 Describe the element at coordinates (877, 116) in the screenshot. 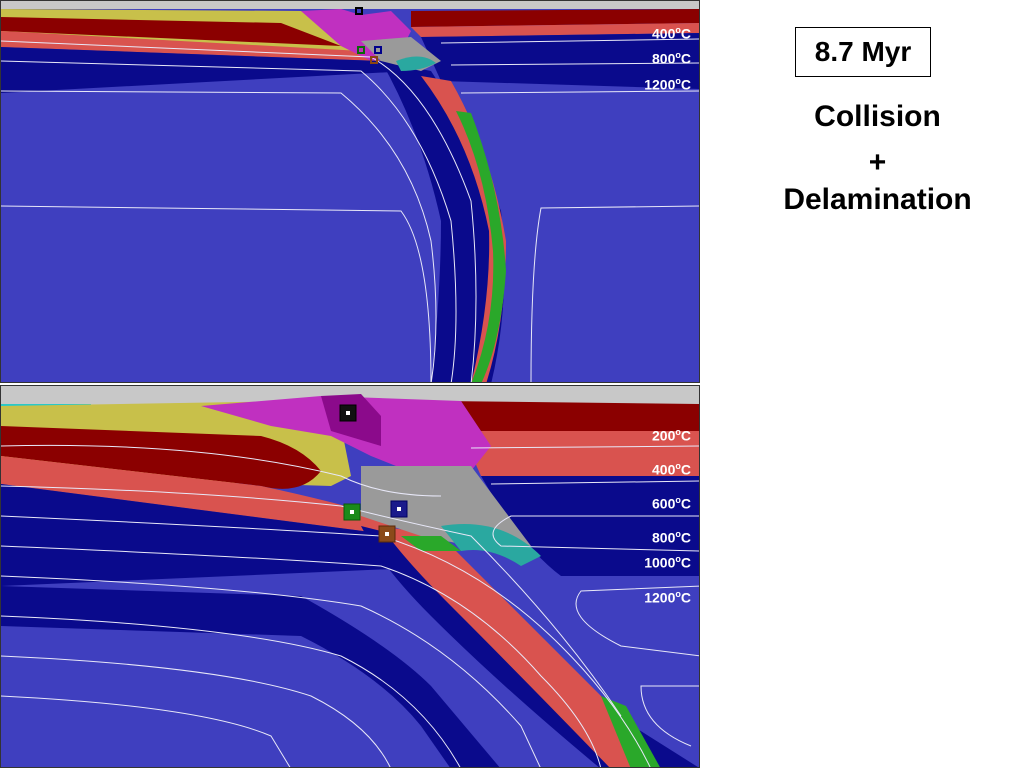

I see `caption-line-1: Collision` at that location.